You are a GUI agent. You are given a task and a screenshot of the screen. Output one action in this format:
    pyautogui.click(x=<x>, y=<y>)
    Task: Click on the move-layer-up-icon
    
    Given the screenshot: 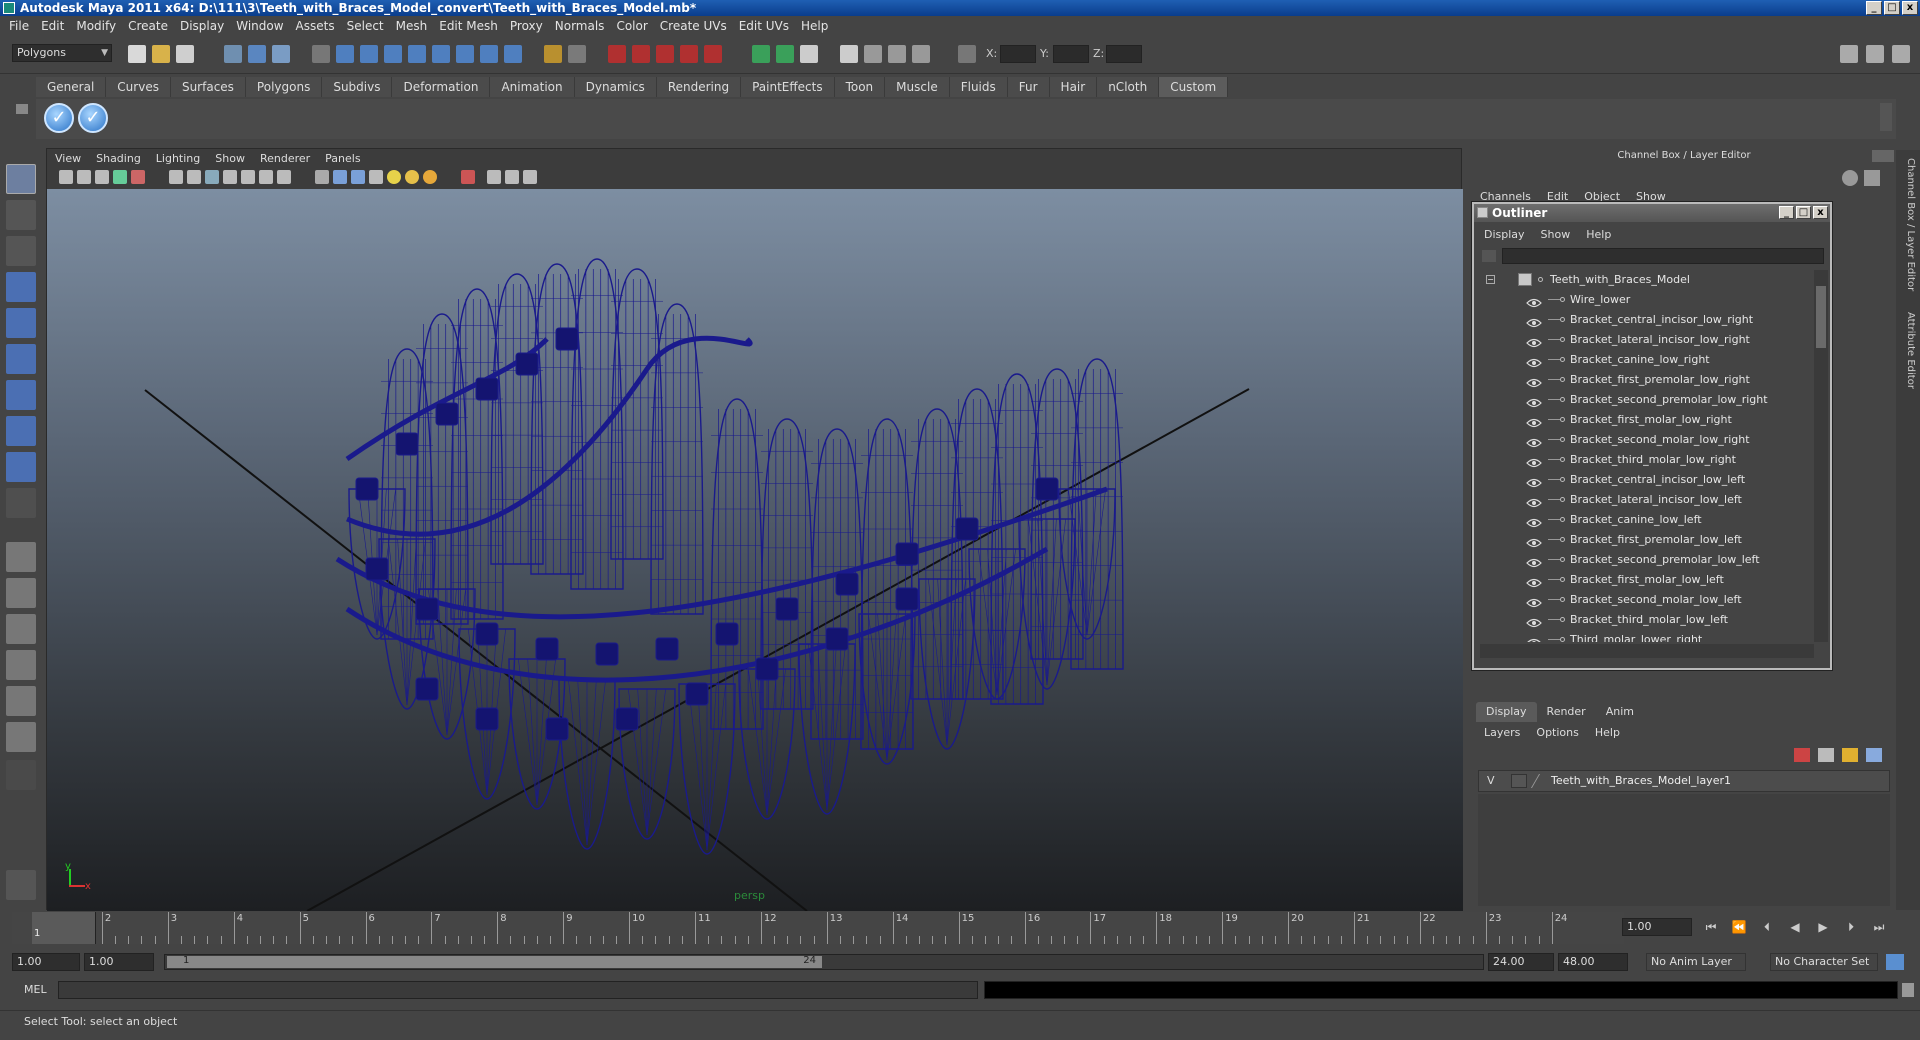 What is the action you would take?
    pyautogui.click(x=1802, y=755)
    